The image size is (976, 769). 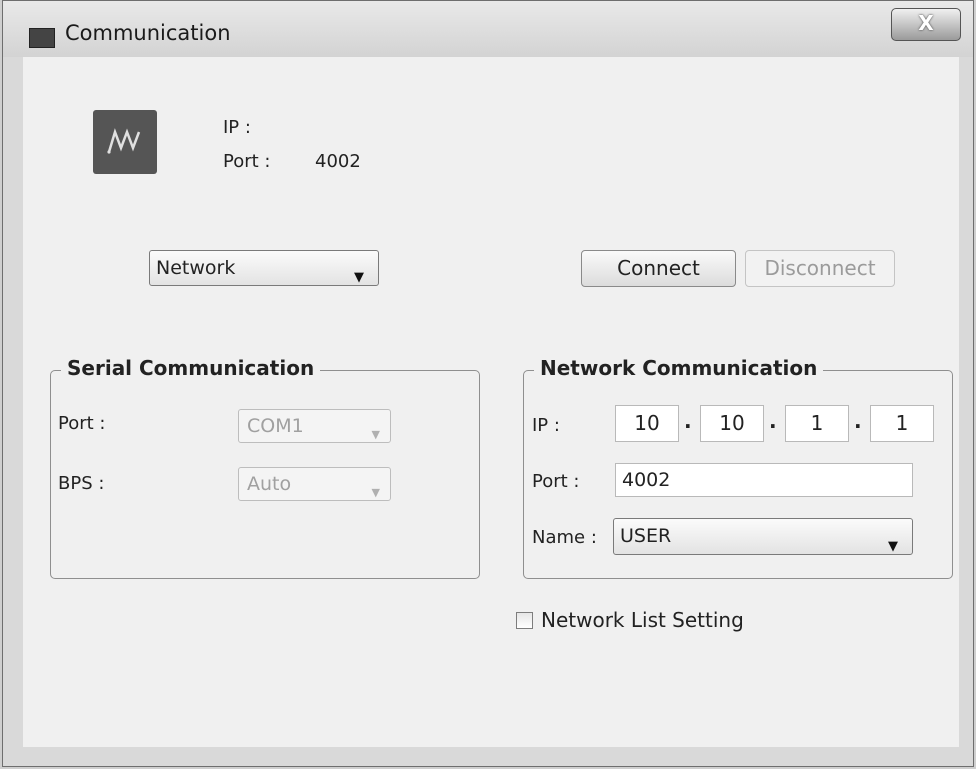 What do you see at coordinates (564, 537) in the screenshot?
I see `network-name-label: Name :` at bounding box center [564, 537].